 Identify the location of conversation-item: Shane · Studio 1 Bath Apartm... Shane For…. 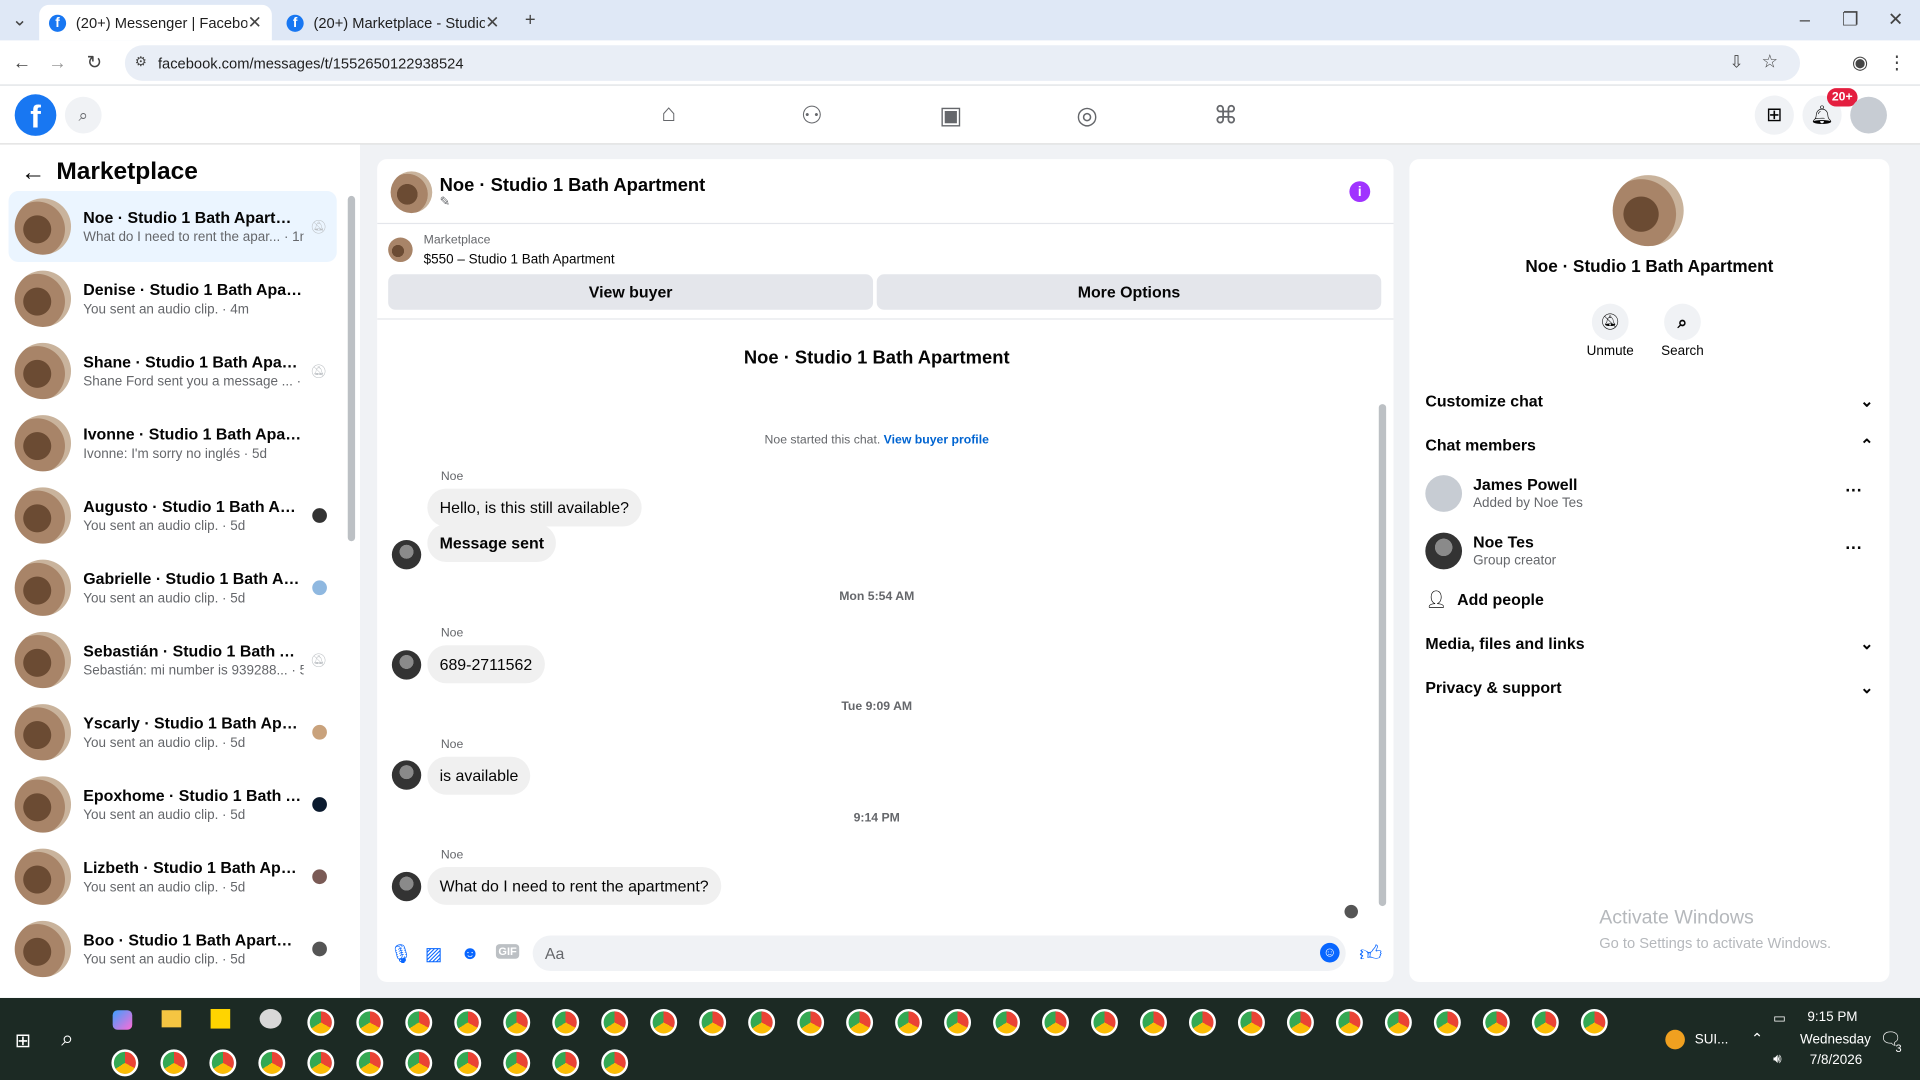
(173, 371).